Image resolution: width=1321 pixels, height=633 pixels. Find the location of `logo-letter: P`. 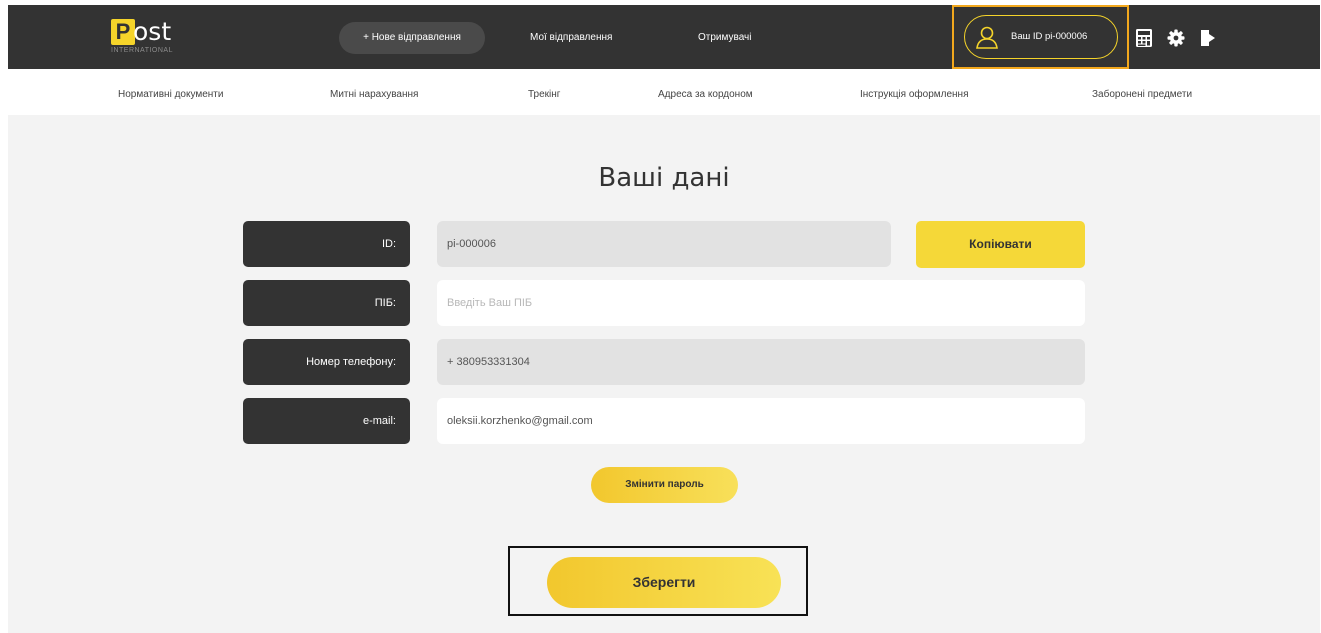

logo-letter: P is located at coordinates (123, 32).